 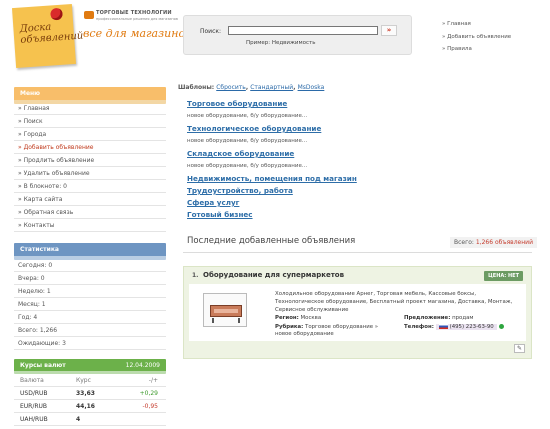 I want to click on stat-yesterday: Вчера: 0, so click(x=90, y=278).